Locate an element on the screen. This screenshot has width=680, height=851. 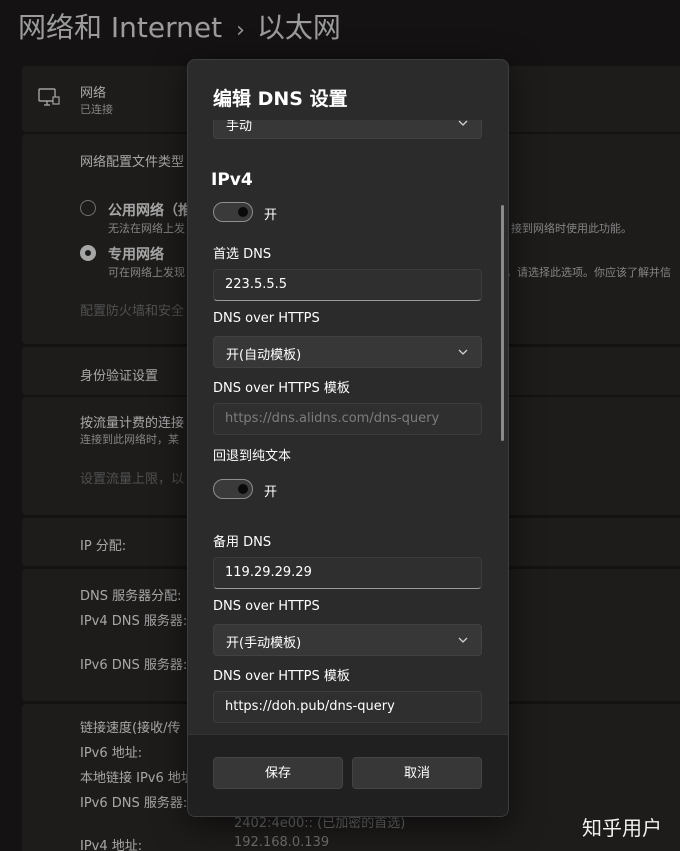
alt-doh-template-label: DNS over HTTPS 模板 is located at coordinates (281, 676).